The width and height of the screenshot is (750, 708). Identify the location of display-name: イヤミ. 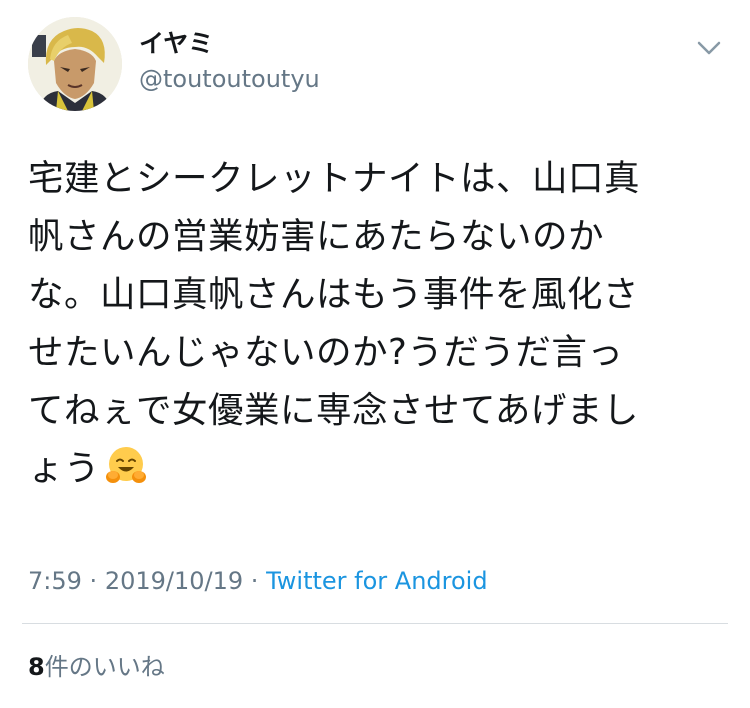
(176, 44).